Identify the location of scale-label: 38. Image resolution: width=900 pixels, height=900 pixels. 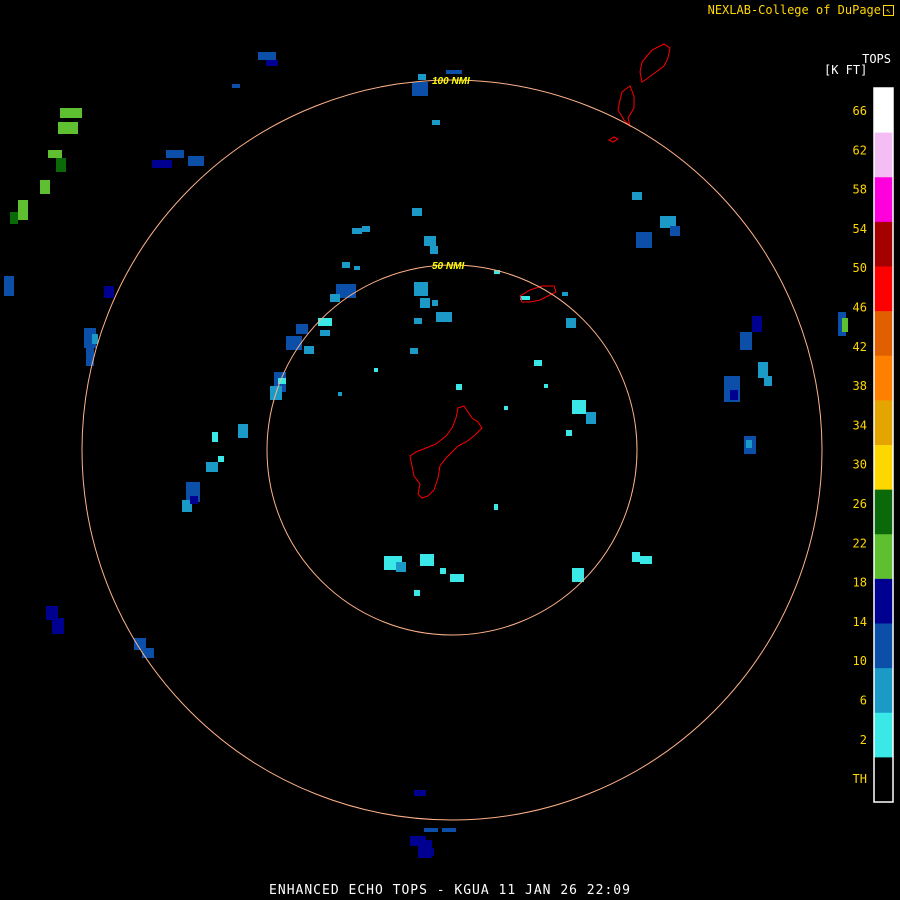
(860, 386).